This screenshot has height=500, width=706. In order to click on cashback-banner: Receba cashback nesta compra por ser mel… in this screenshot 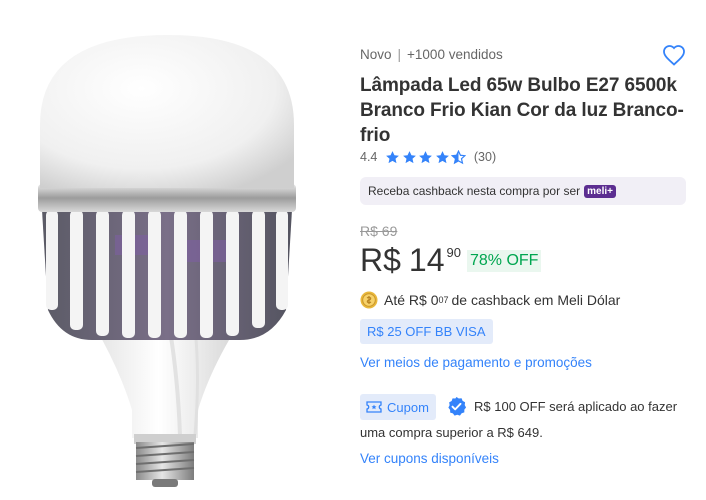, I will do `click(523, 191)`.